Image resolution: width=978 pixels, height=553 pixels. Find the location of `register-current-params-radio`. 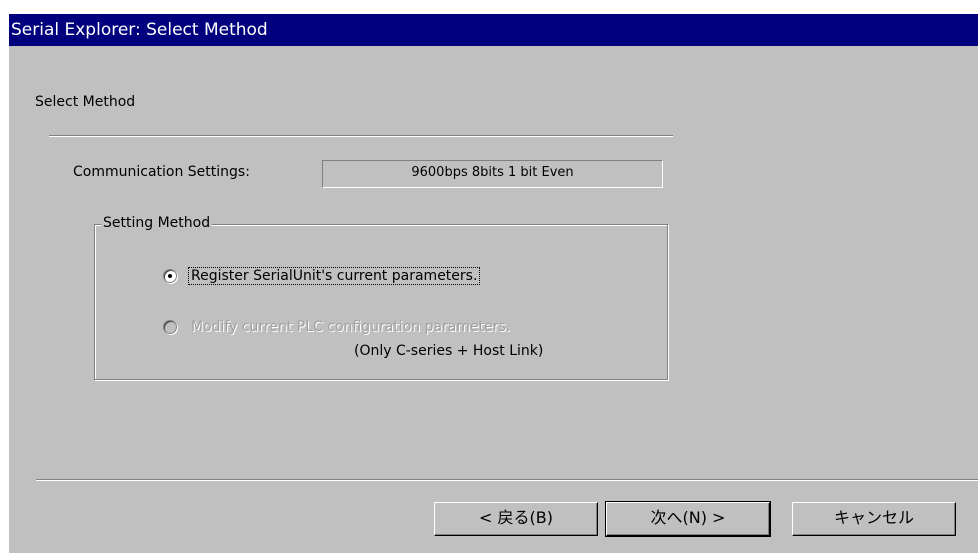

register-current-params-radio is located at coordinates (170, 276).